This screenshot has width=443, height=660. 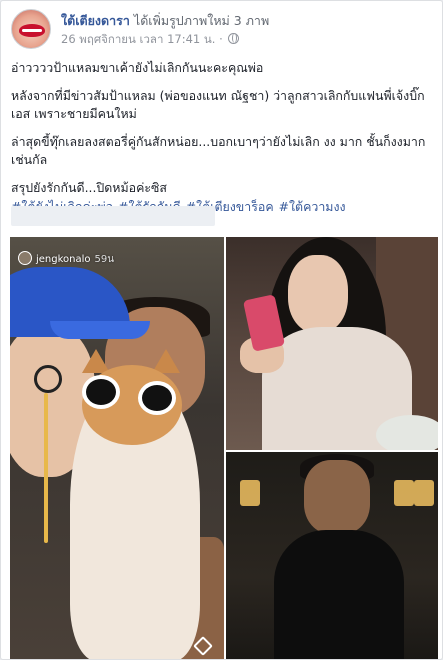 What do you see at coordinates (142, 39) in the screenshot?
I see `post-timestamp: 26 พฤศจิกายน เวลา 17:41 น. ·` at bounding box center [142, 39].